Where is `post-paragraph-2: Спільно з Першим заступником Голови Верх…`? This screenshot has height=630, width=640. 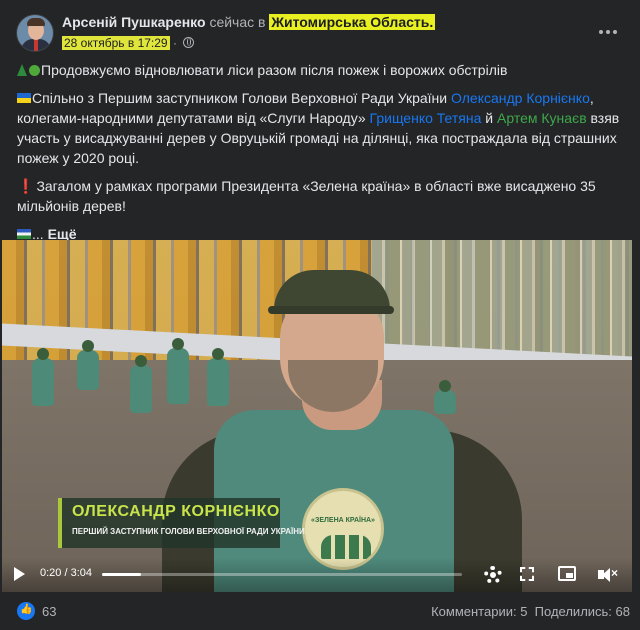
post-paragraph-2: Спільно з Першим заступником Голови Верх… is located at coordinates (322, 128).